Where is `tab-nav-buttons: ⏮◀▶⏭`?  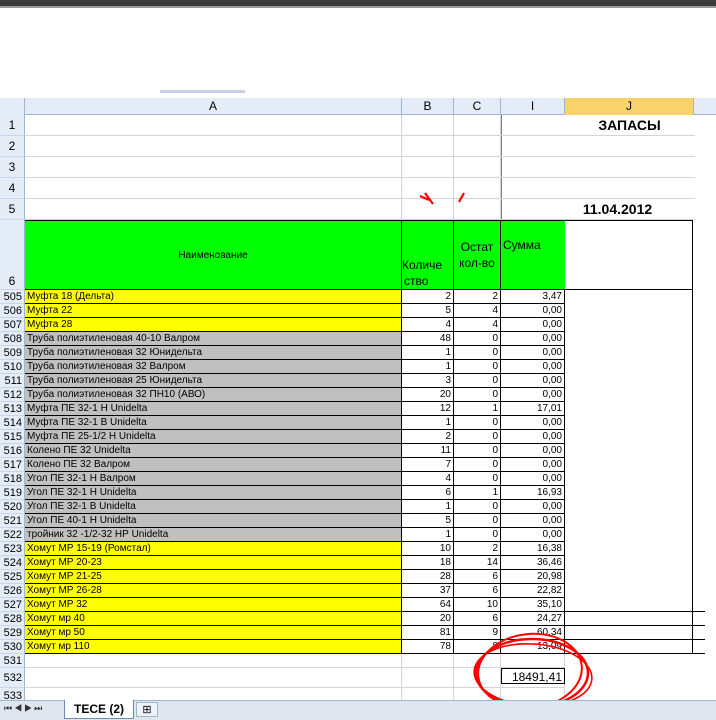
tab-nav-buttons: ⏮◀▶⏭ is located at coordinates (34, 710).